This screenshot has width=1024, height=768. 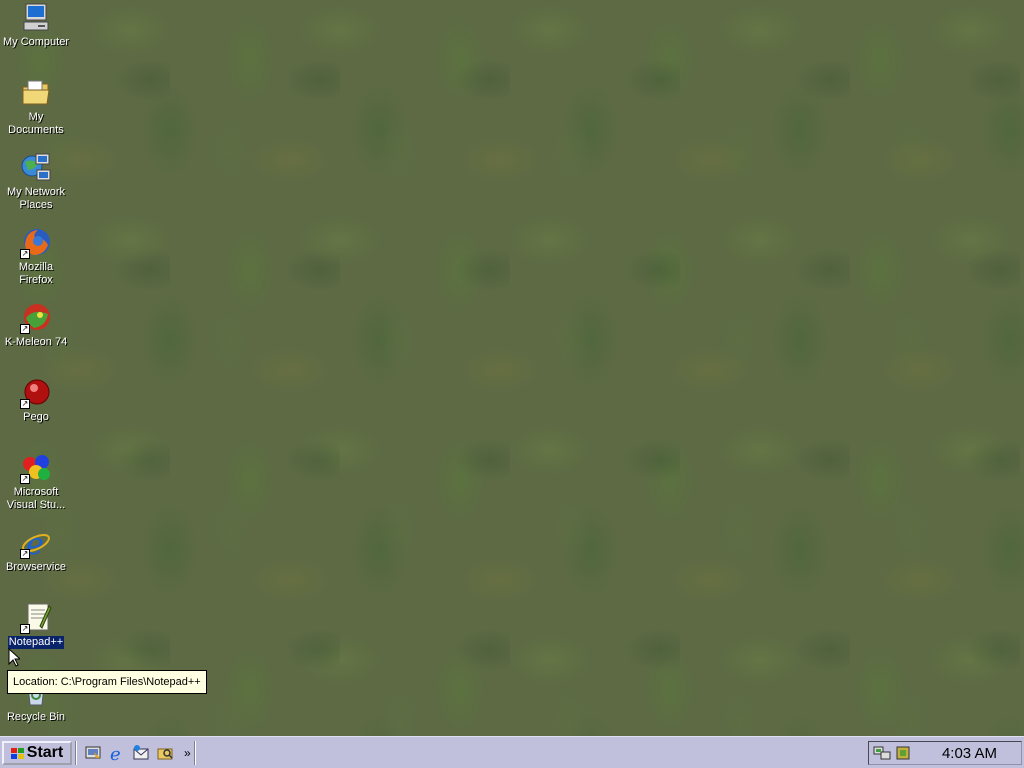 What do you see at coordinates (36, 468) in the screenshot?
I see `visual-studio-icon: ↗` at bounding box center [36, 468].